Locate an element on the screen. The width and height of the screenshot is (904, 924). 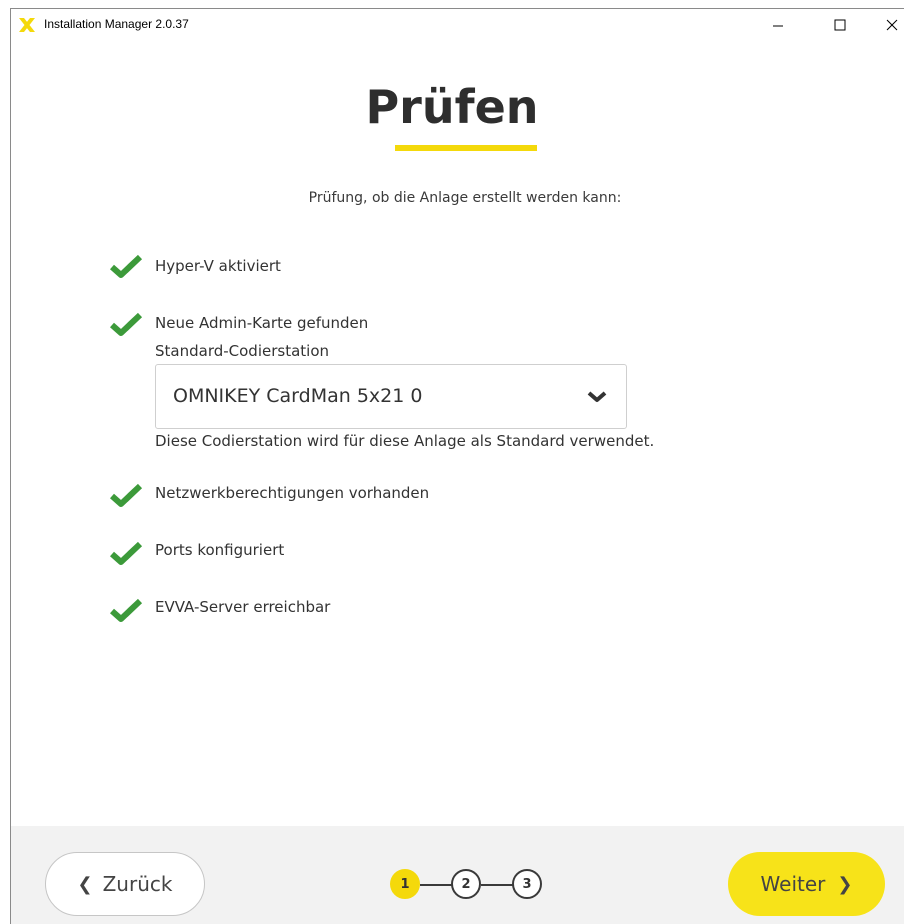
check-label-admin-card: Neue Admin-Karte gefunden is located at coordinates (262, 323).